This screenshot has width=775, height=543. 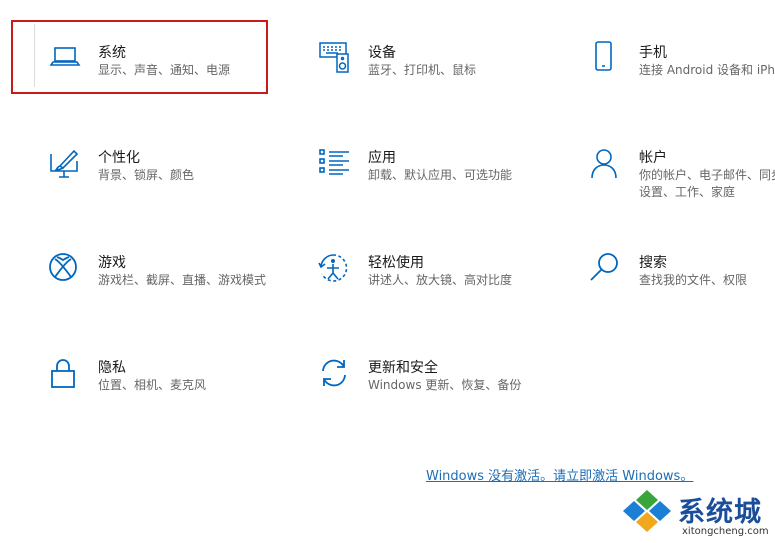 I want to click on tile-description: 蓝牙、打印机、鼠标, so click(x=422, y=70).